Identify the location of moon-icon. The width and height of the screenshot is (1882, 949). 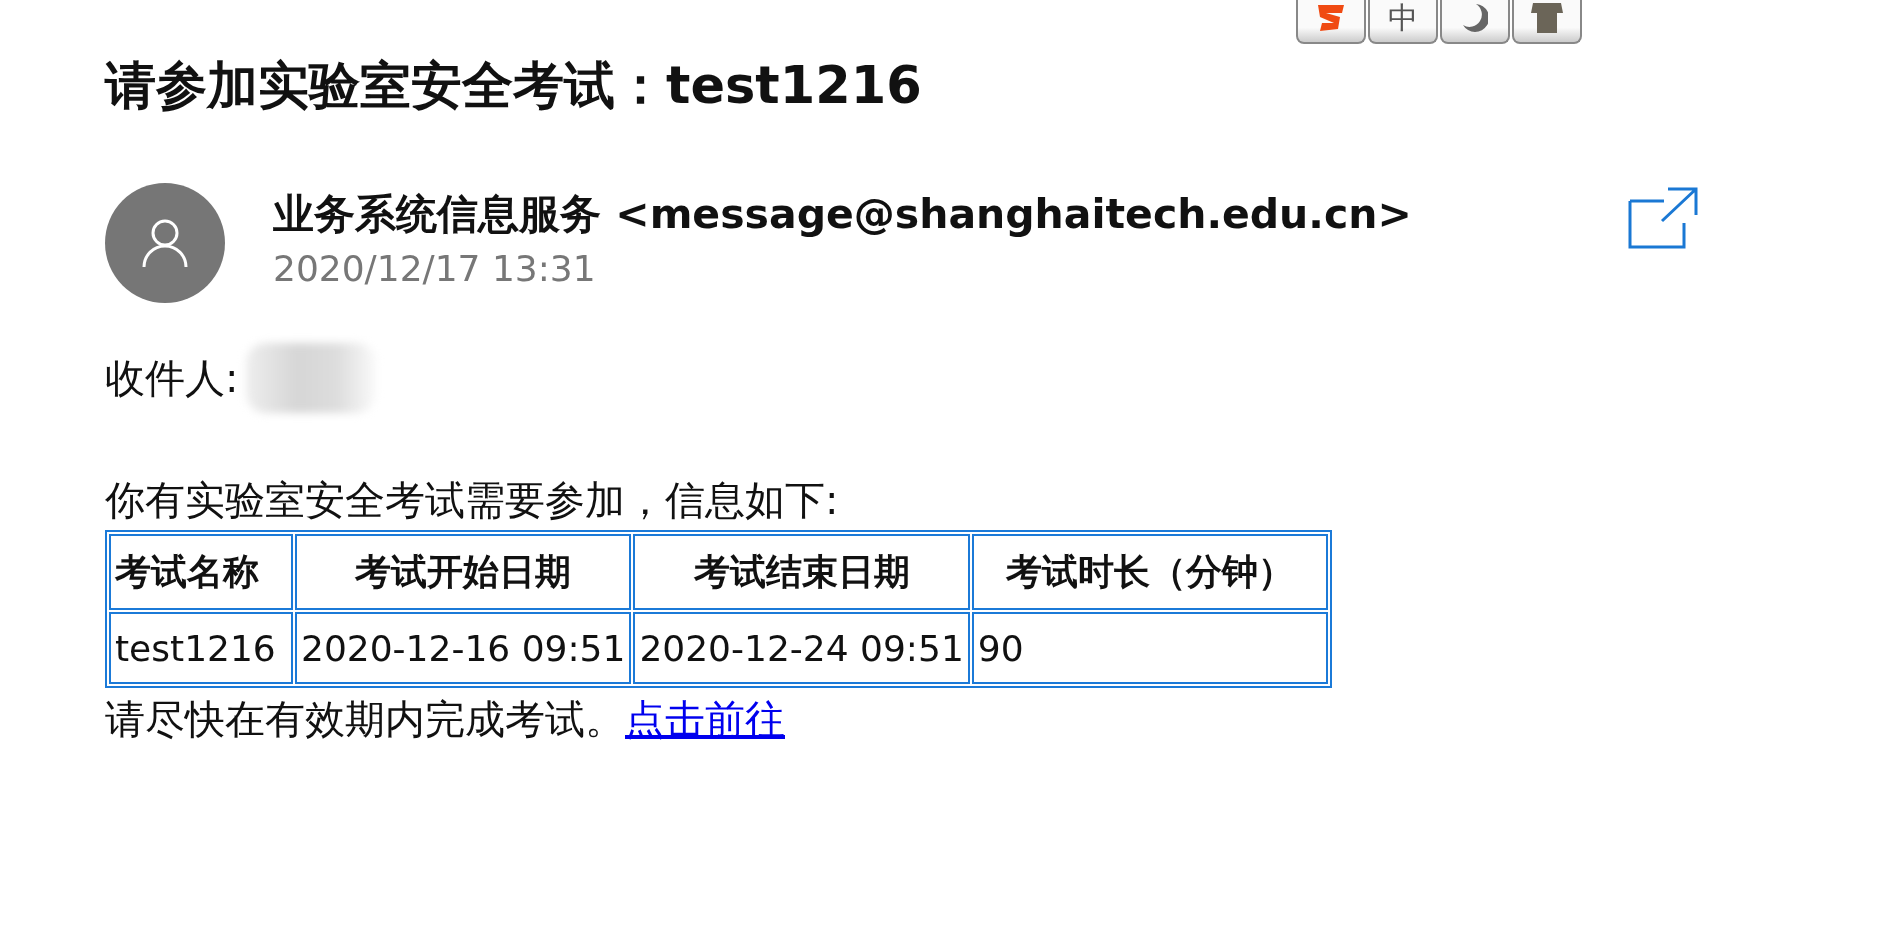
(1475, 18).